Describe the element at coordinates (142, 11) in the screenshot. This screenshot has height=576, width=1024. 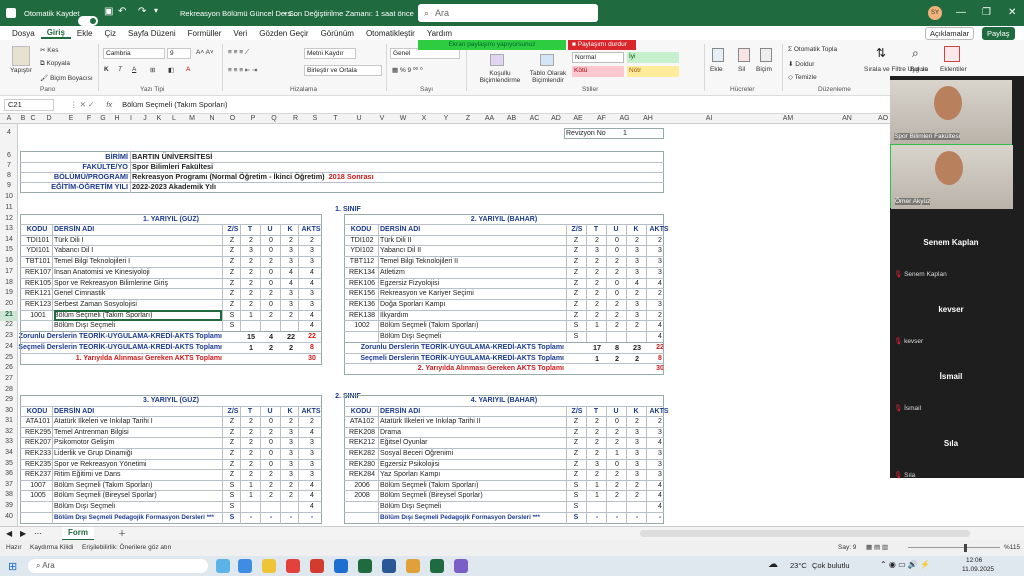
I see `redo-icon: ↷` at that location.